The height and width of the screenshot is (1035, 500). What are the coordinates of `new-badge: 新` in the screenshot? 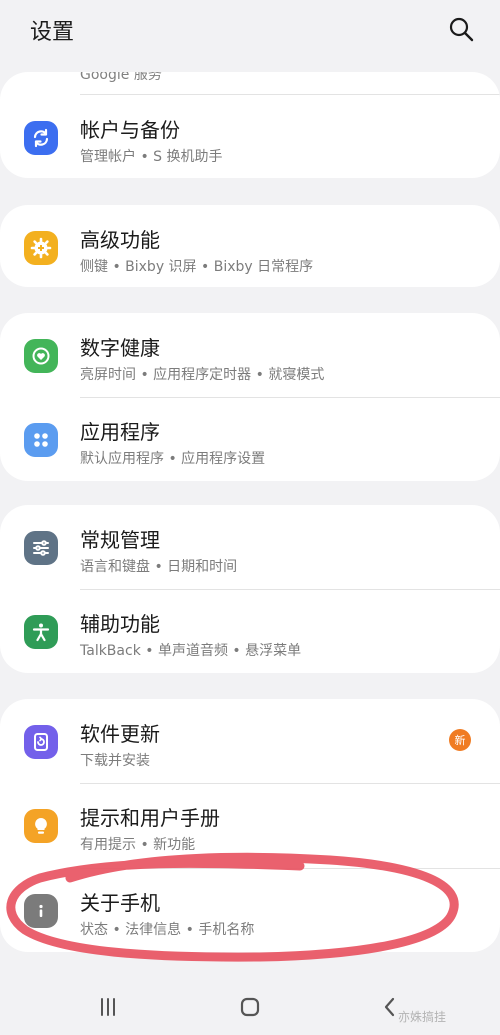 It's located at (460, 740).